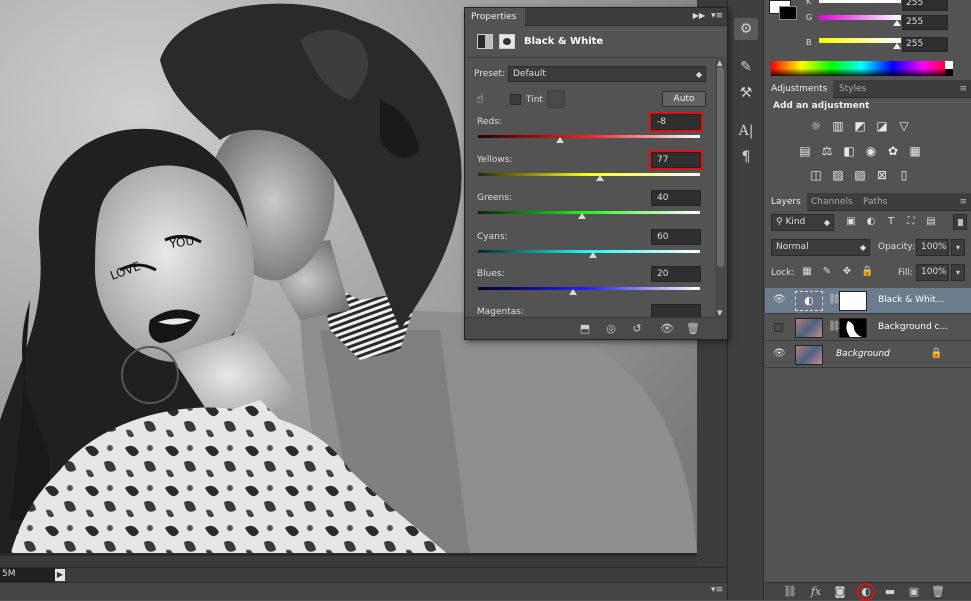  What do you see at coordinates (860, 175) in the screenshot?
I see `threshold-icon: ▧` at bounding box center [860, 175].